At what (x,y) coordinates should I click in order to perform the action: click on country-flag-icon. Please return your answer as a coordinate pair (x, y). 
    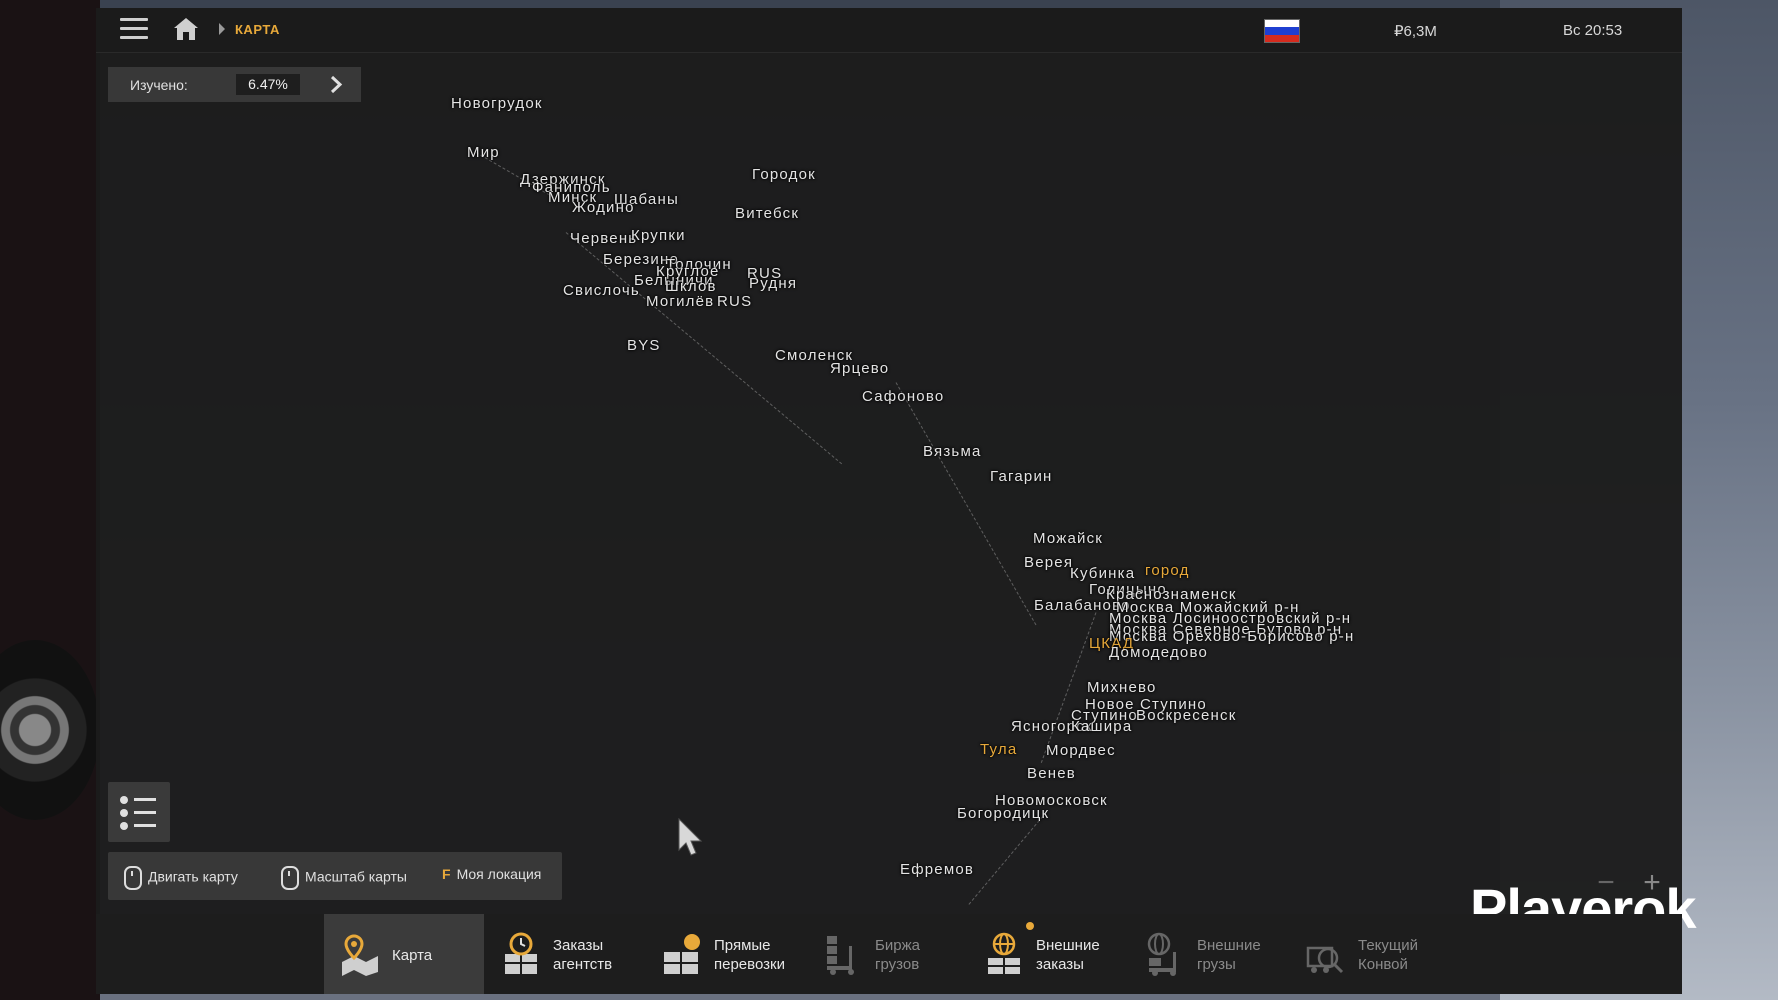
    Looking at the image, I should click on (1282, 31).